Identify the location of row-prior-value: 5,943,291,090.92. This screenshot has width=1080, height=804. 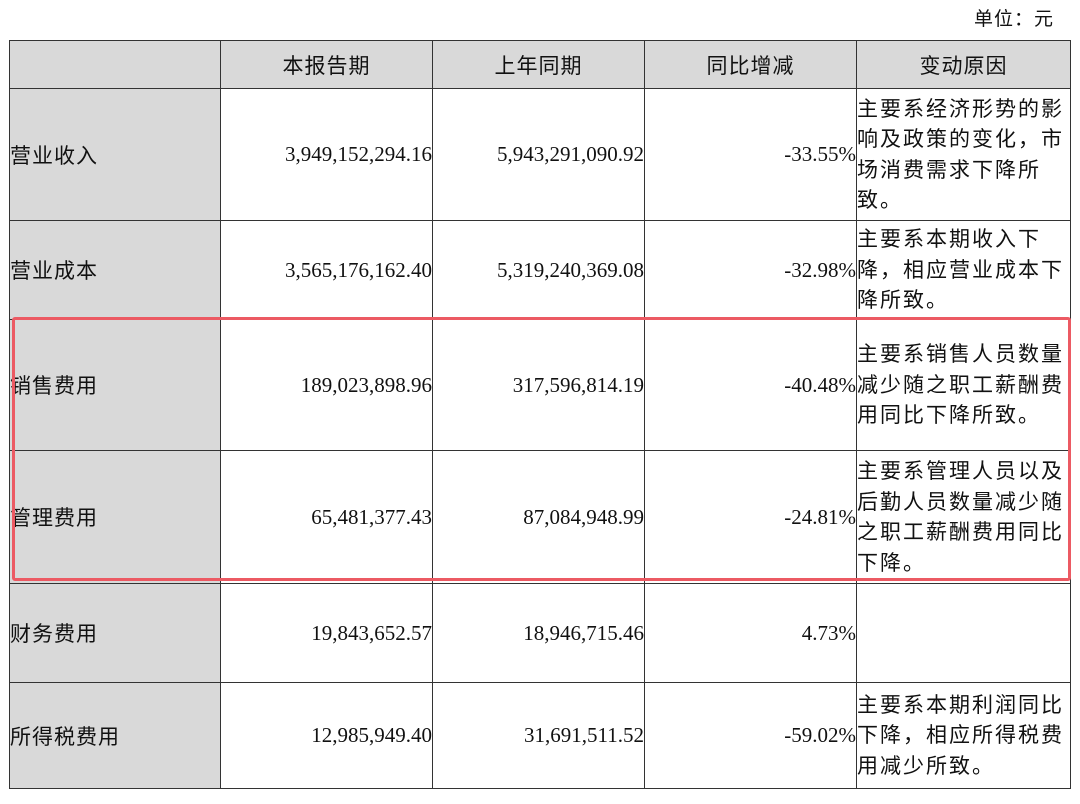
(538, 154).